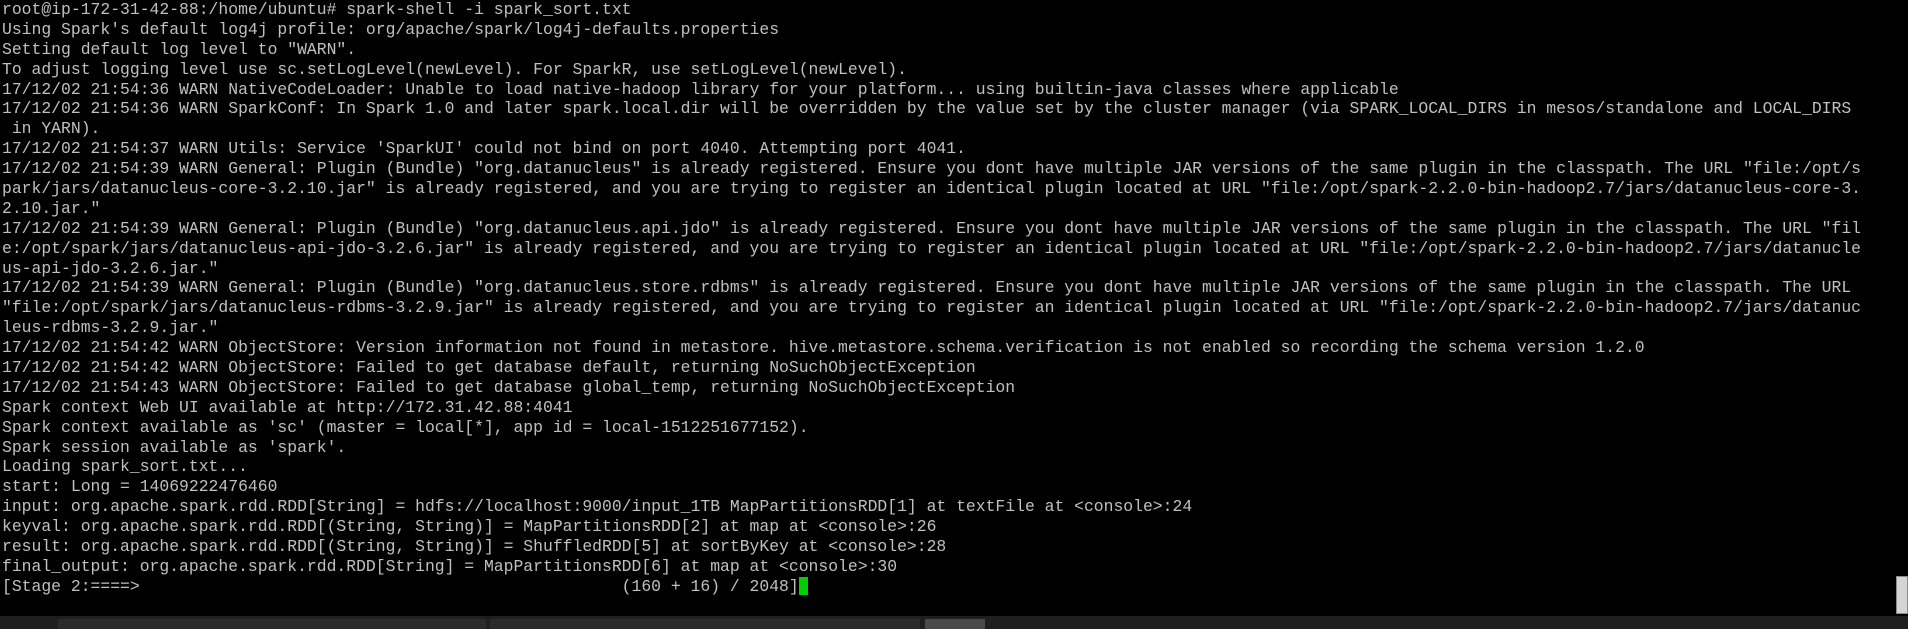 The height and width of the screenshot is (629, 1908). What do you see at coordinates (803, 585) in the screenshot?
I see `block-cursor-icon` at bounding box center [803, 585].